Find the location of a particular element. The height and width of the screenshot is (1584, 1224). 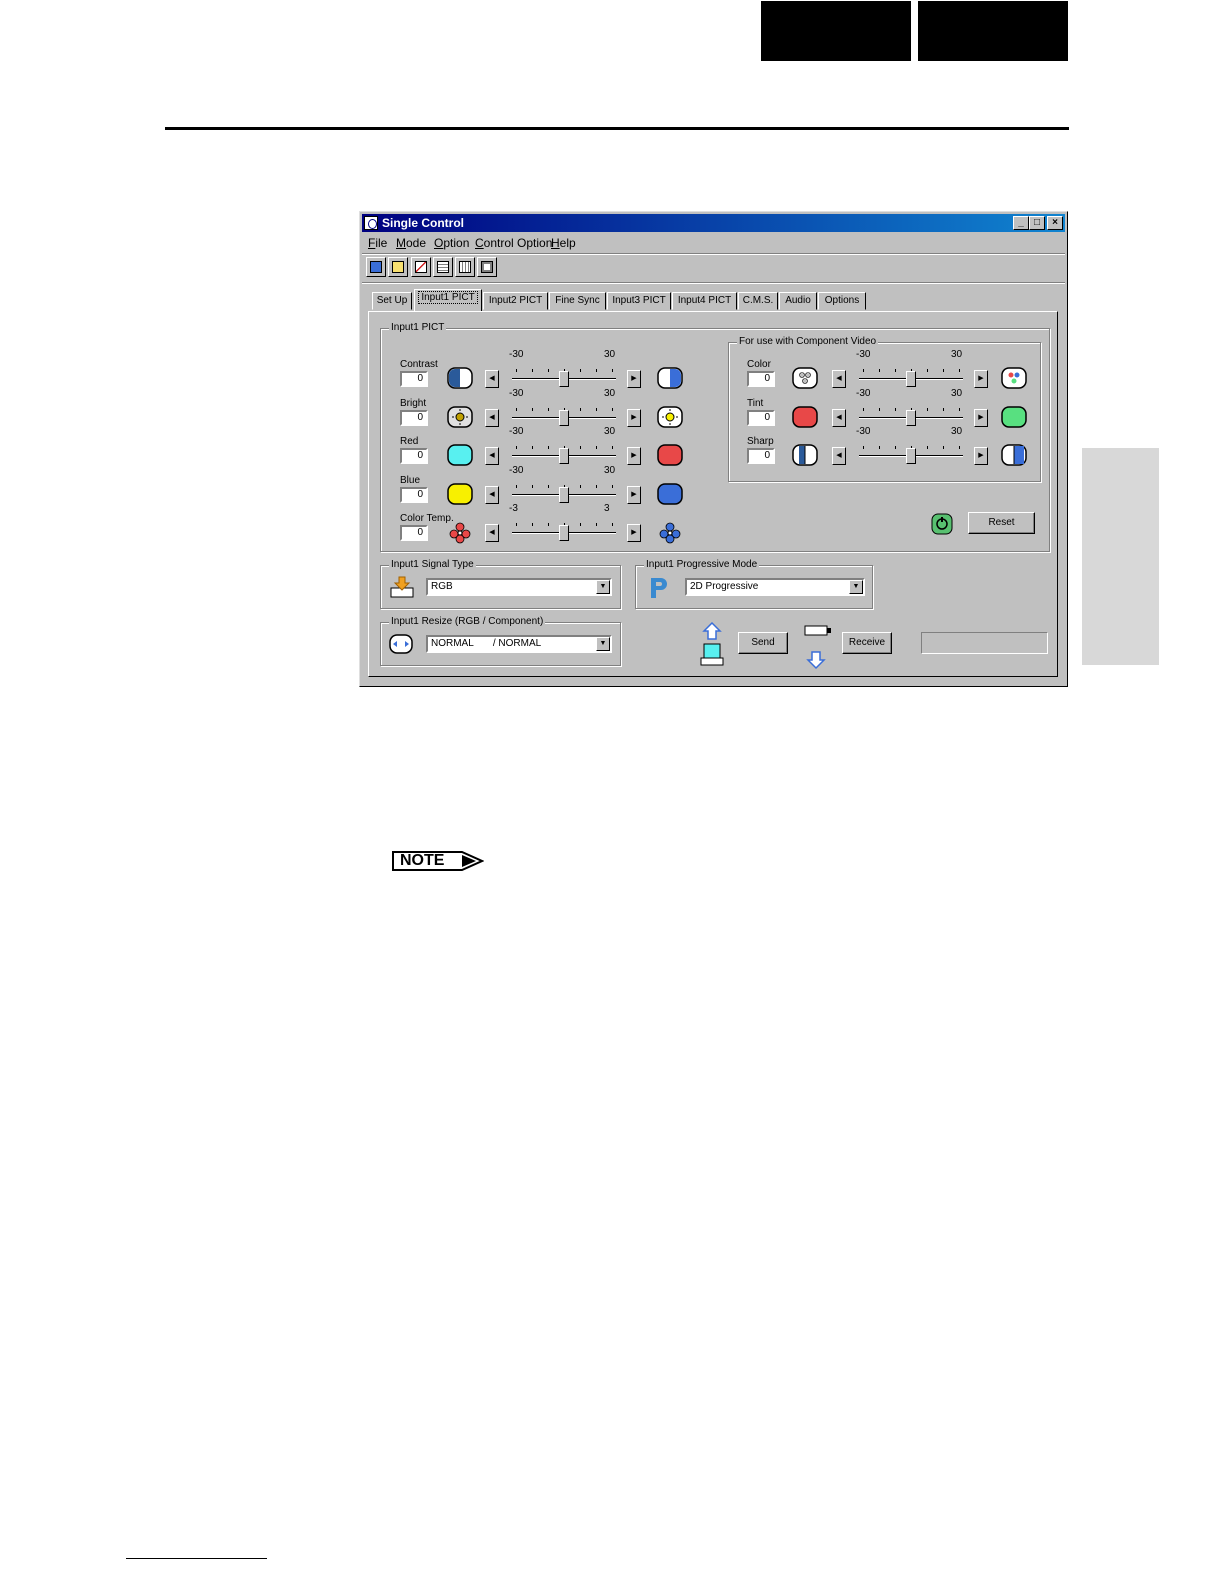

bright-slider is located at coordinates (564, 414).